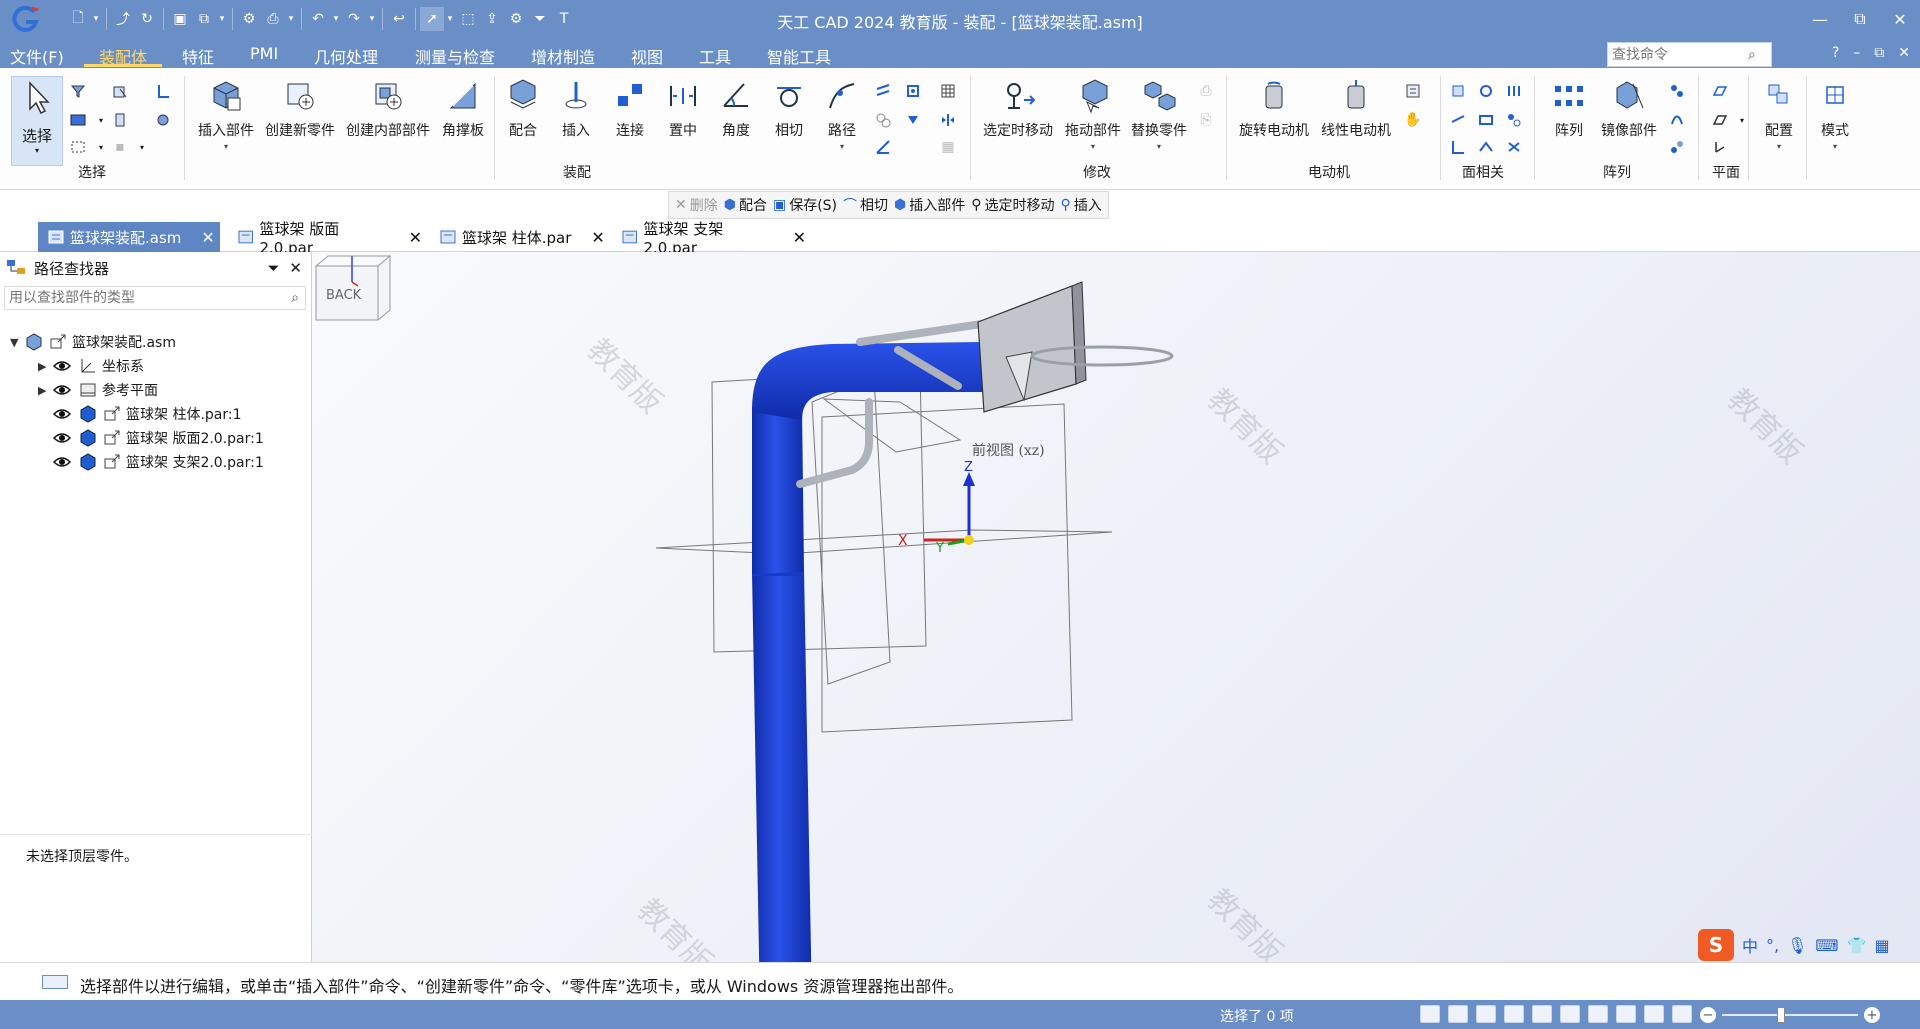 The width and height of the screenshot is (1920, 1029). I want to click on settings-icon: ⚙, so click(249, 19).